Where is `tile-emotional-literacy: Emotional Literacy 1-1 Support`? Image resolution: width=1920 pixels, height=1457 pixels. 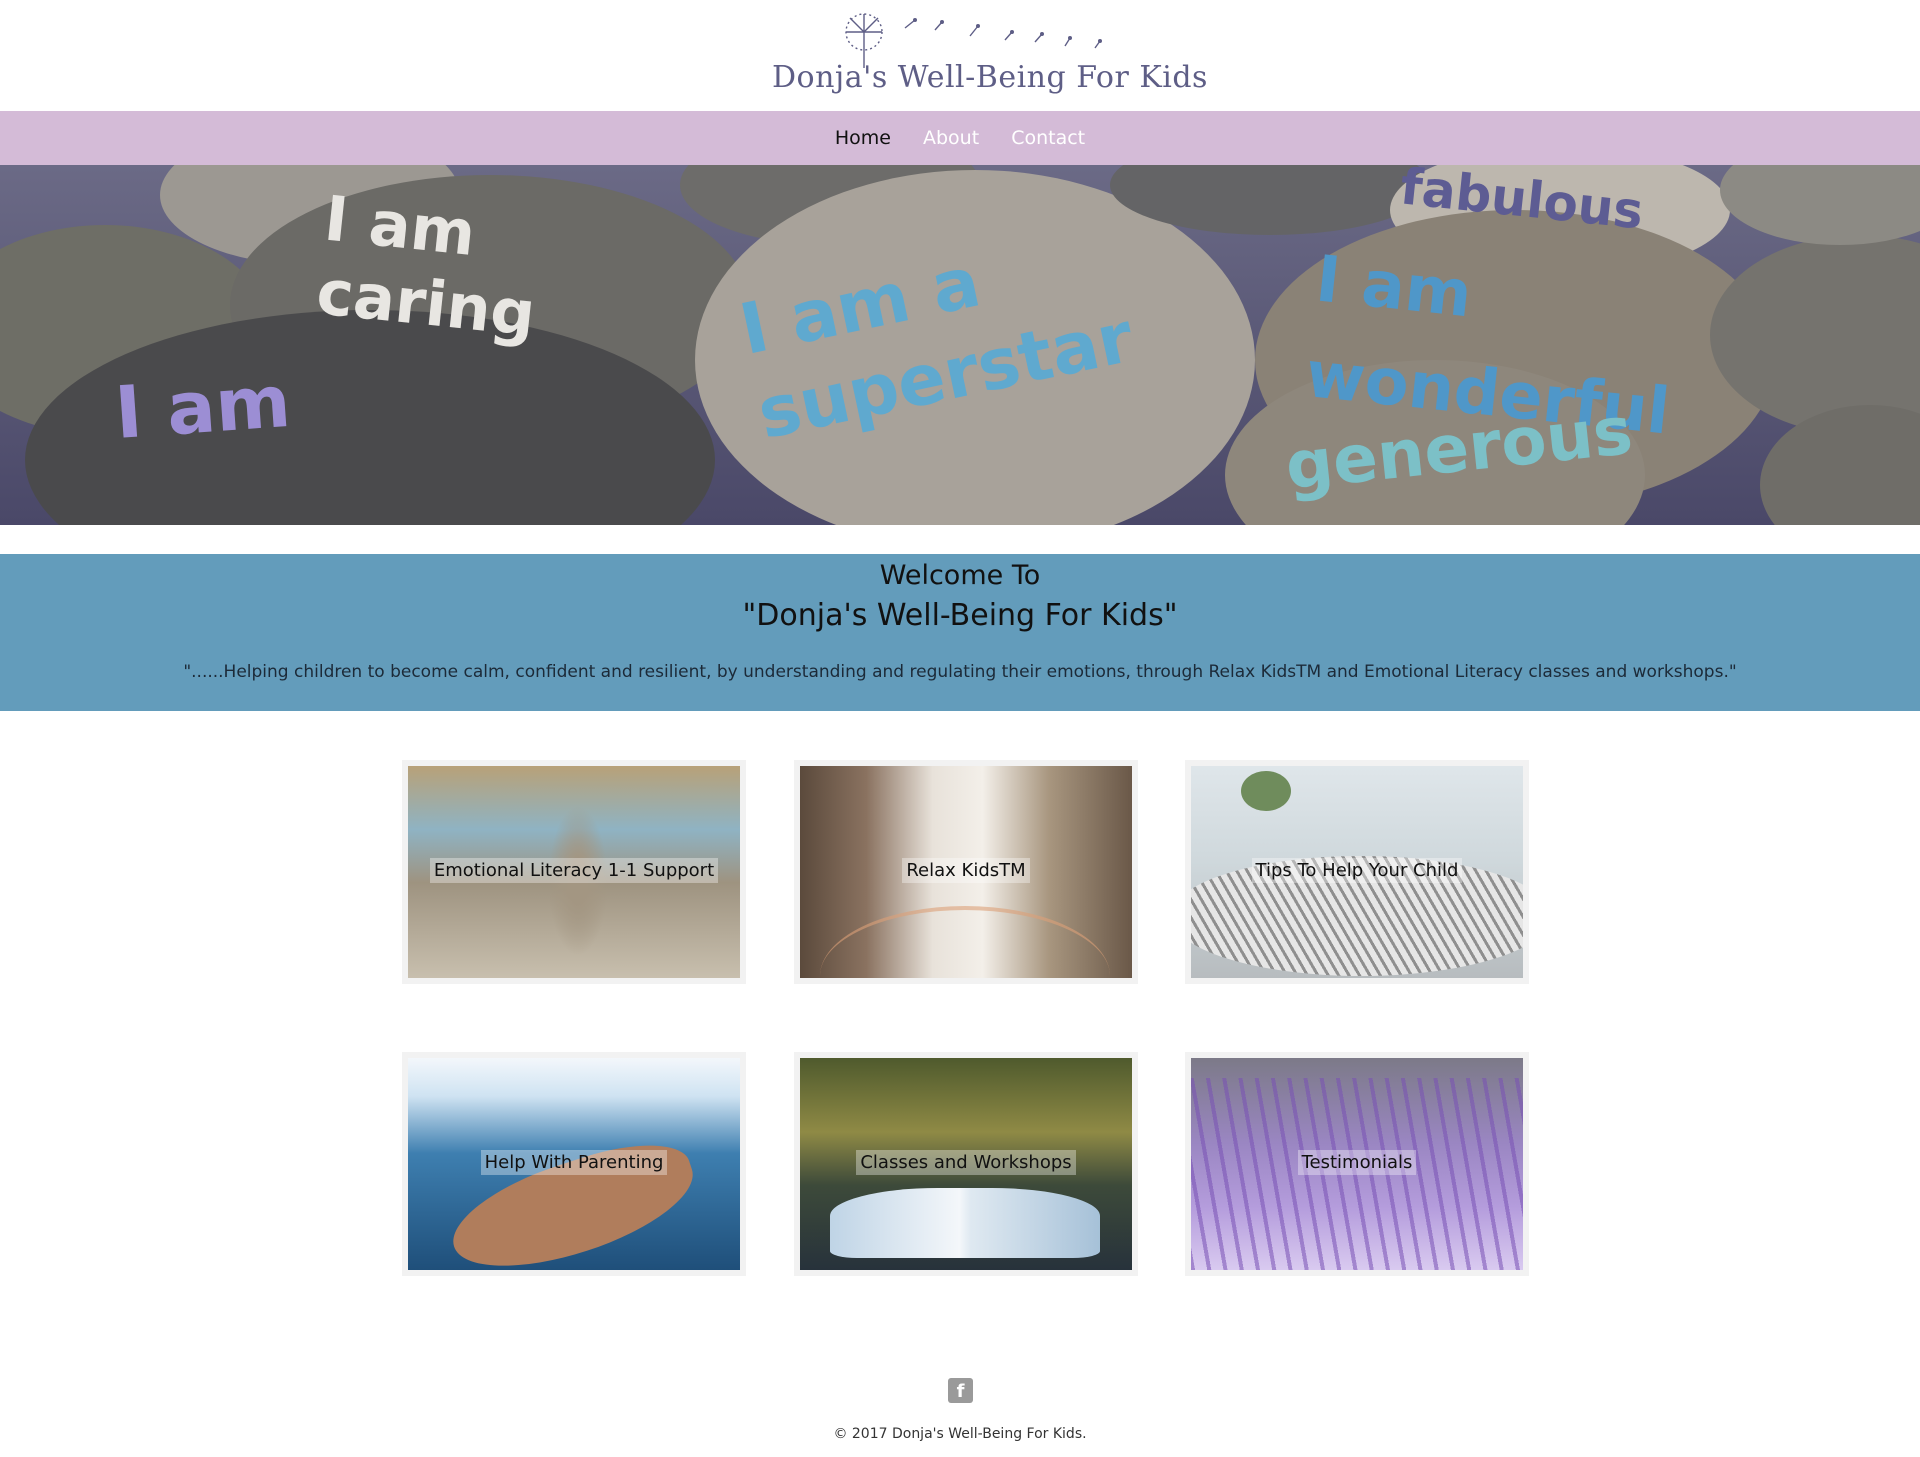
tile-emotional-literacy: Emotional Literacy 1-1 Support is located at coordinates (574, 872).